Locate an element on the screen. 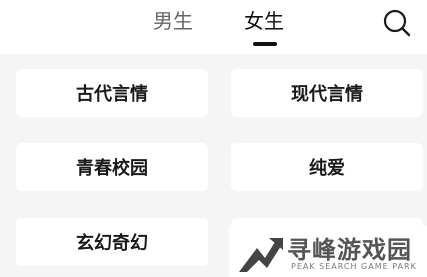  watermark-subtitle: PEAK SEARCH GAME PARK is located at coordinates (354, 266).